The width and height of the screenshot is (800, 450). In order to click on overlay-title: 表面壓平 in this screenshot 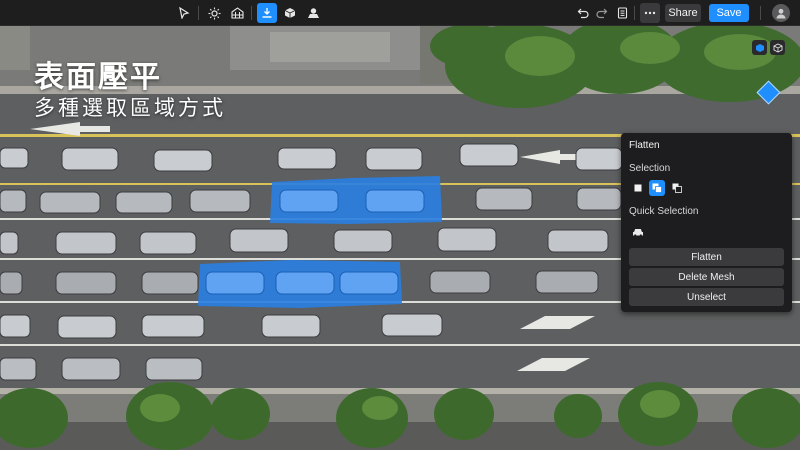, I will do `click(98, 77)`.